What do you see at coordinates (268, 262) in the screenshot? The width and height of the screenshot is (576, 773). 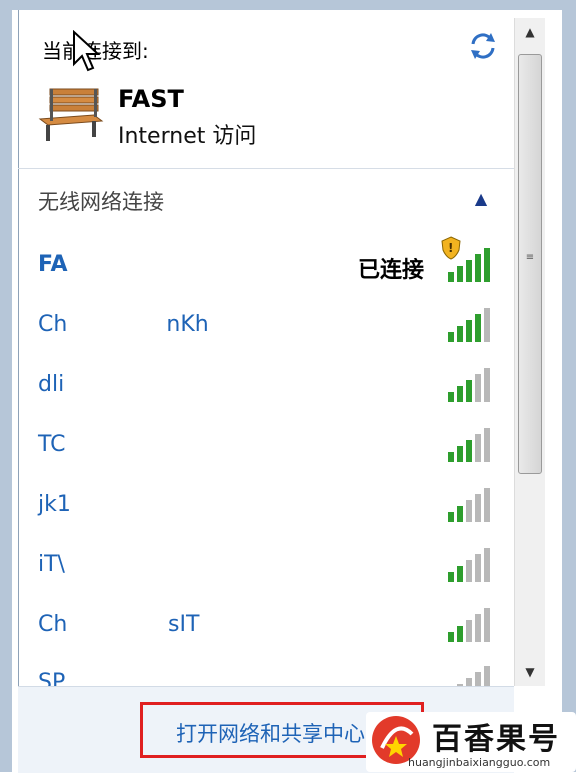 I see `network-row-fa: FA 已连接 !` at bounding box center [268, 262].